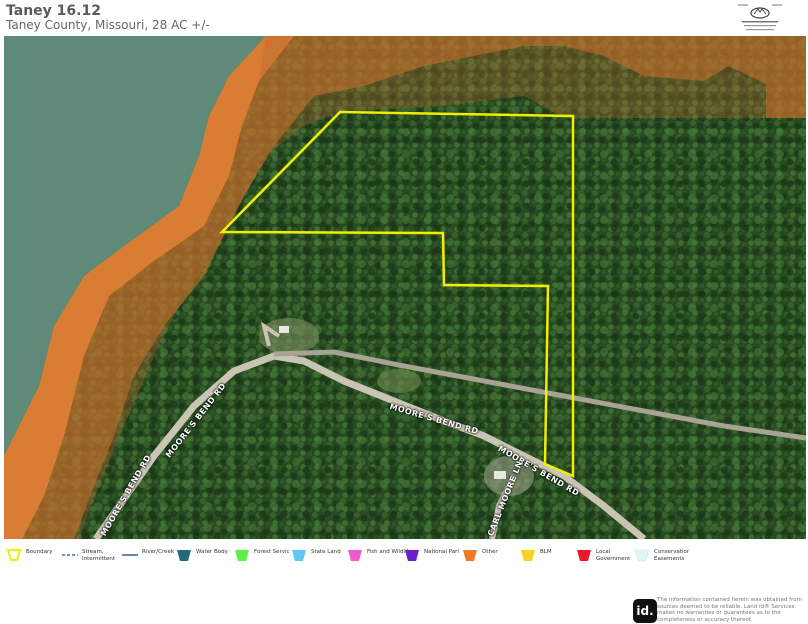  Describe the element at coordinates (669, 558) in the screenshot. I see `legend-item-conservation-easements: Conservatior Easements` at that location.